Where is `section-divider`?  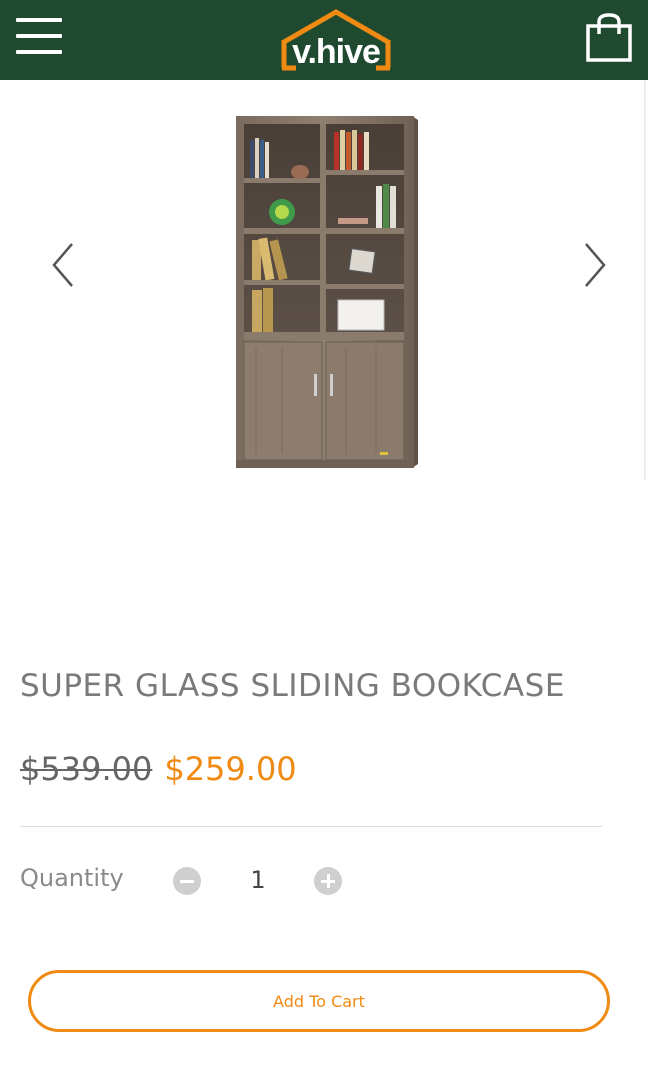
section-divider is located at coordinates (311, 826).